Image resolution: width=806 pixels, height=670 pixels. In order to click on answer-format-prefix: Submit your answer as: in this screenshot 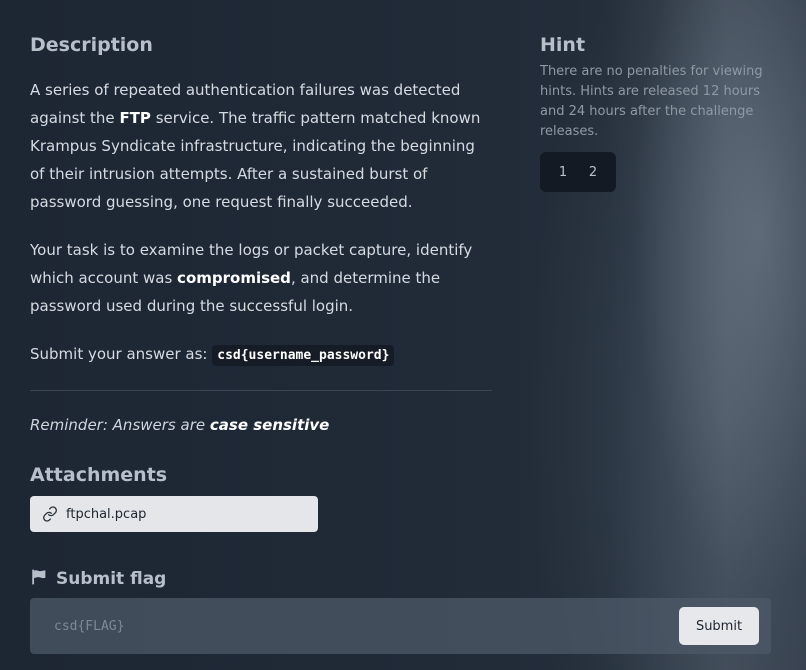, I will do `click(121, 354)`.